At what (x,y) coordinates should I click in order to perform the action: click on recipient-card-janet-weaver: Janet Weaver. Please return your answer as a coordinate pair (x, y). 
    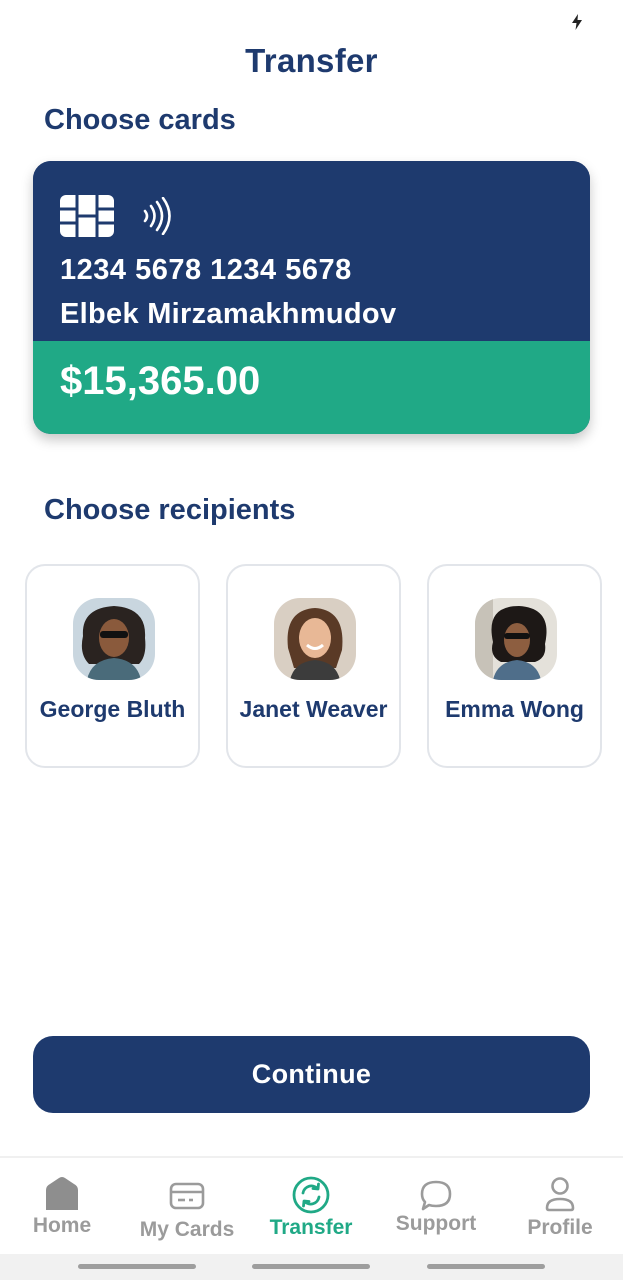
    Looking at the image, I should click on (313, 666).